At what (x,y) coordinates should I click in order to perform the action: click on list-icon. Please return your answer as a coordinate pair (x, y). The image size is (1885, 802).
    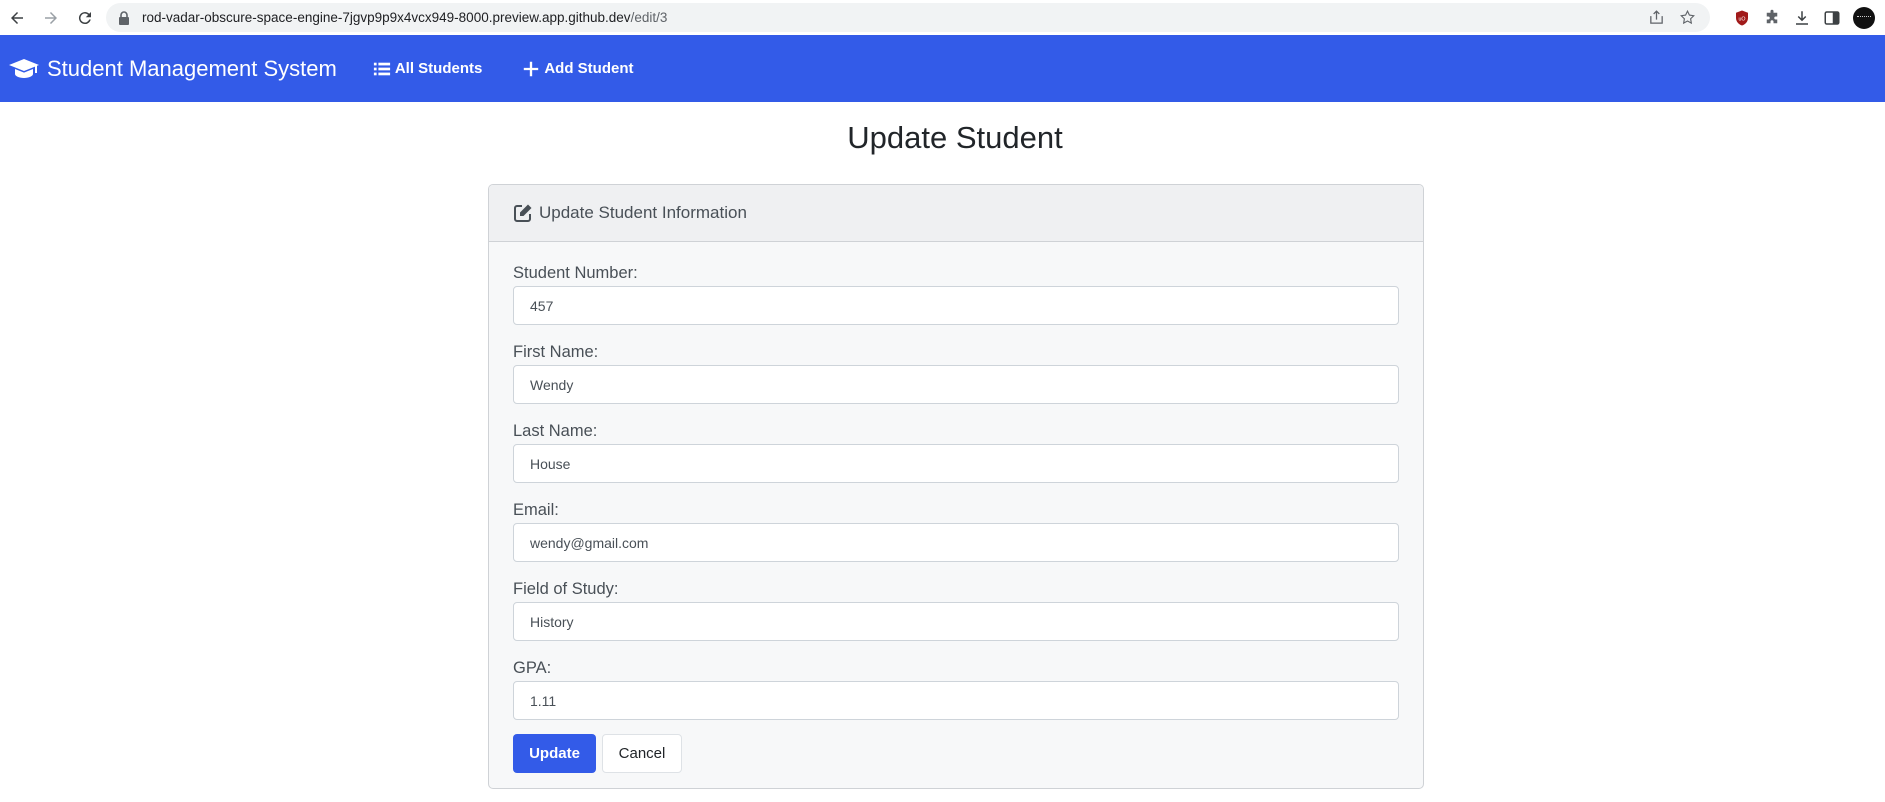
    Looking at the image, I should click on (381, 68).